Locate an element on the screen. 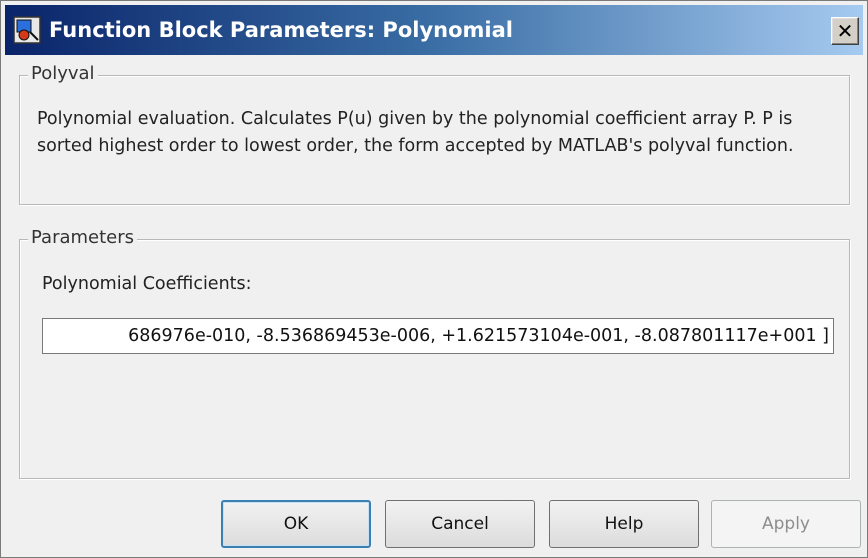  close-button: ✕ is located at coordinates (845, 31).